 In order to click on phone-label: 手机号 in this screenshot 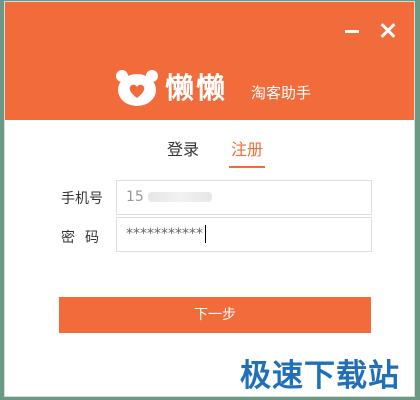, I will do `click(82, 199)`.